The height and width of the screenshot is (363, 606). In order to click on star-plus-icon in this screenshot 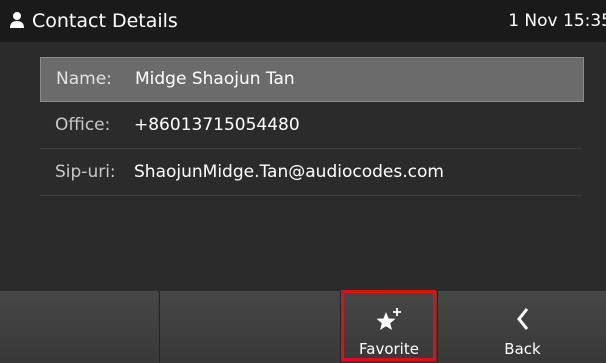, I will do `click(389, 322)`.